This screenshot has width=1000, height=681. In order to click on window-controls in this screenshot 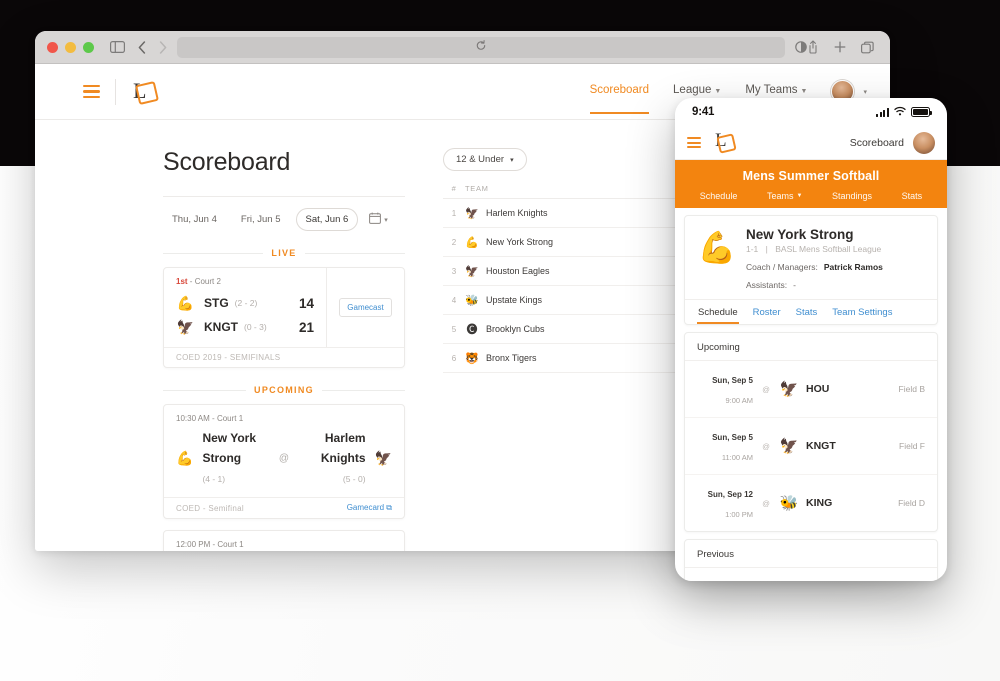, I will do `click(70, 47)`.